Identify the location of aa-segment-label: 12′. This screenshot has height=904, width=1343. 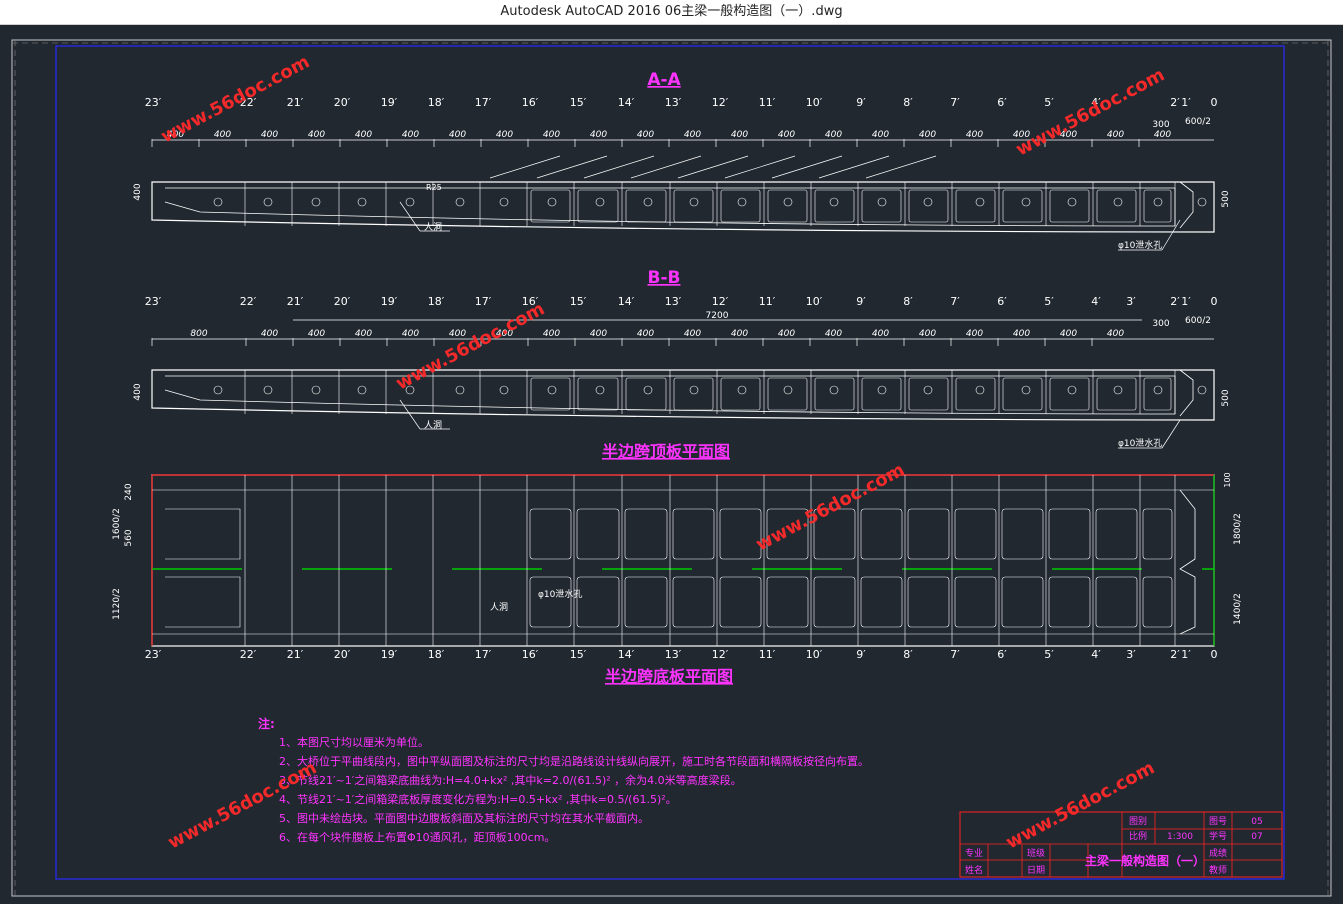
(720, 102).